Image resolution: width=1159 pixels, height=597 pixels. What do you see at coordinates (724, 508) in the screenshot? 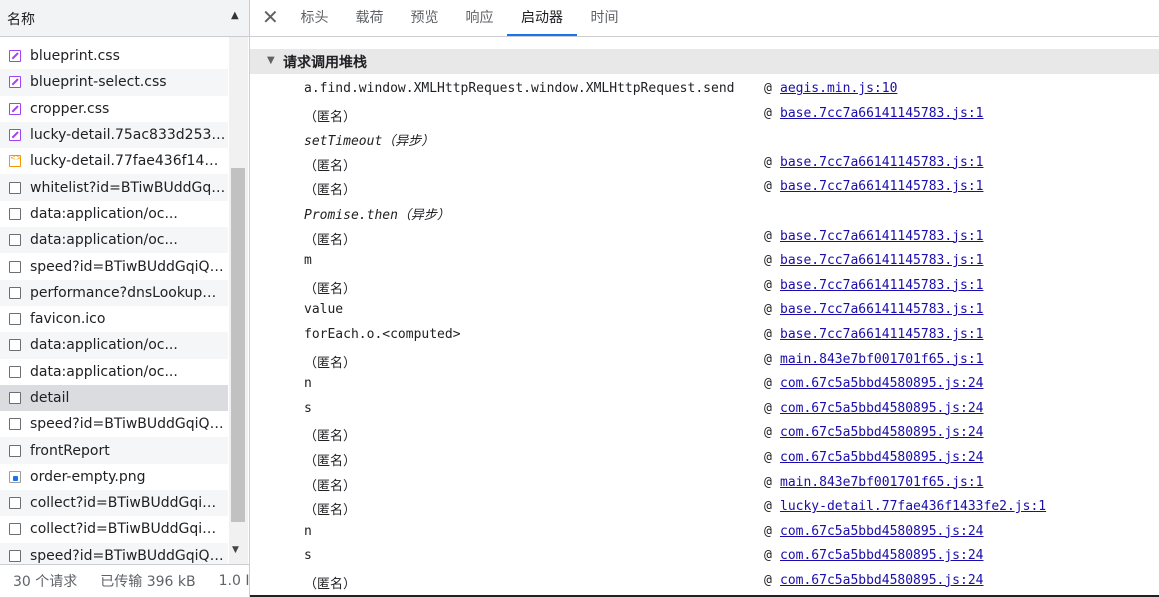
I see `stack-frame-row: （匿名） @ lucky-detail.77fae436f1433fe2.js:1` at bounding box center [724, 508].